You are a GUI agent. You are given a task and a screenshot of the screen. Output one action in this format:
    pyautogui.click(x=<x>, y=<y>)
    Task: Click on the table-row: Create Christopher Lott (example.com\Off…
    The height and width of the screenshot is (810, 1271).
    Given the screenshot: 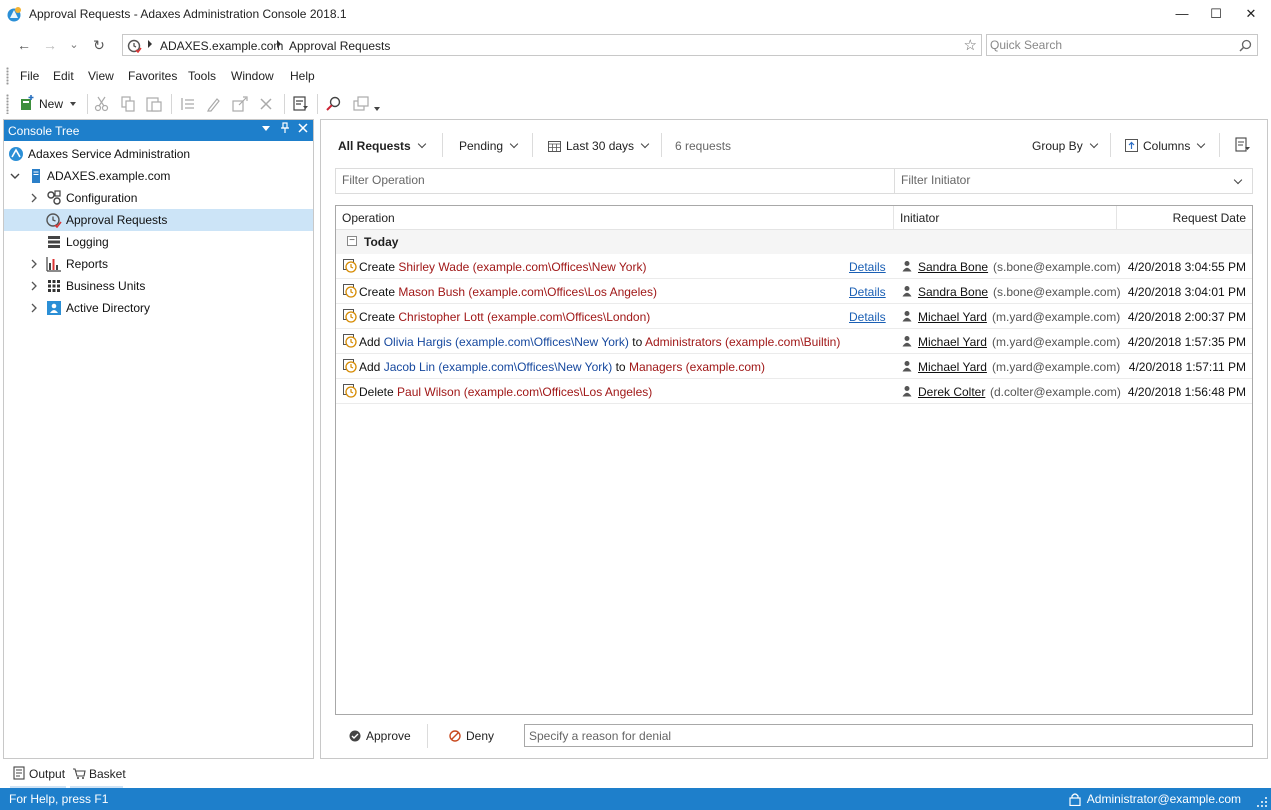 What is the action you would take?
    pyautogui.click(x=794, y=316)
    